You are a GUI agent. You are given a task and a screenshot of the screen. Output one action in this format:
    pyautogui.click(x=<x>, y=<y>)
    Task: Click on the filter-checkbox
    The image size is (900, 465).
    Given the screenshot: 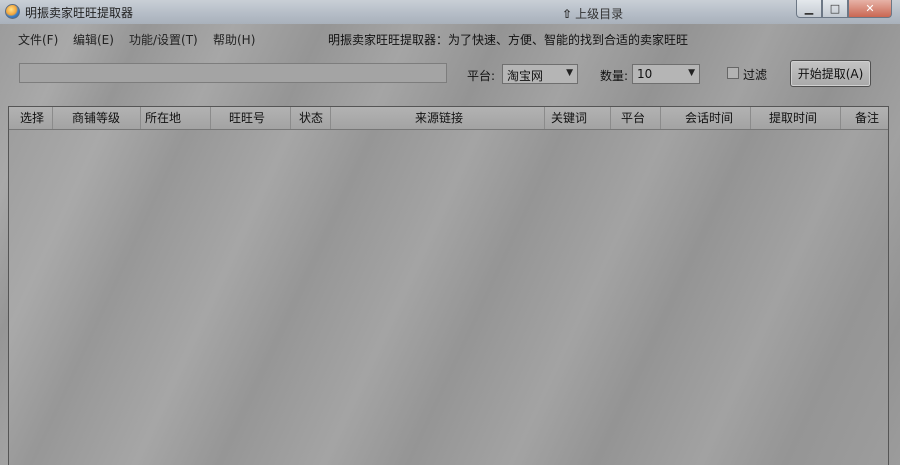 What is the action you would take?
    pyautogui.click(x=733, y=73)
    